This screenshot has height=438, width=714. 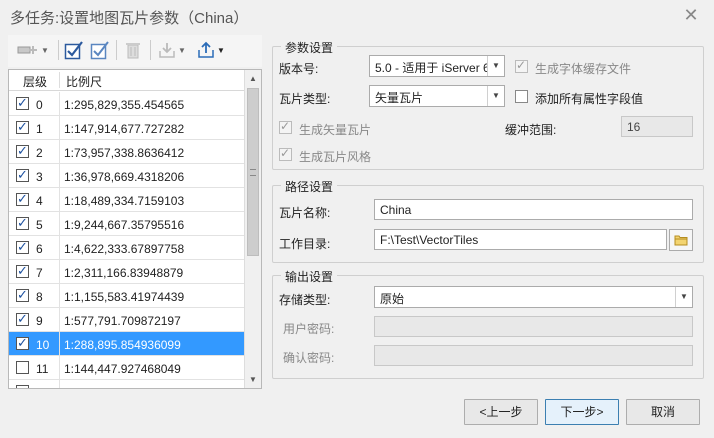 What do you see at coordinates (127, 80) in the screenshot?
I see `table-header: 层级 比例尺` at bounding box center [127, 80].